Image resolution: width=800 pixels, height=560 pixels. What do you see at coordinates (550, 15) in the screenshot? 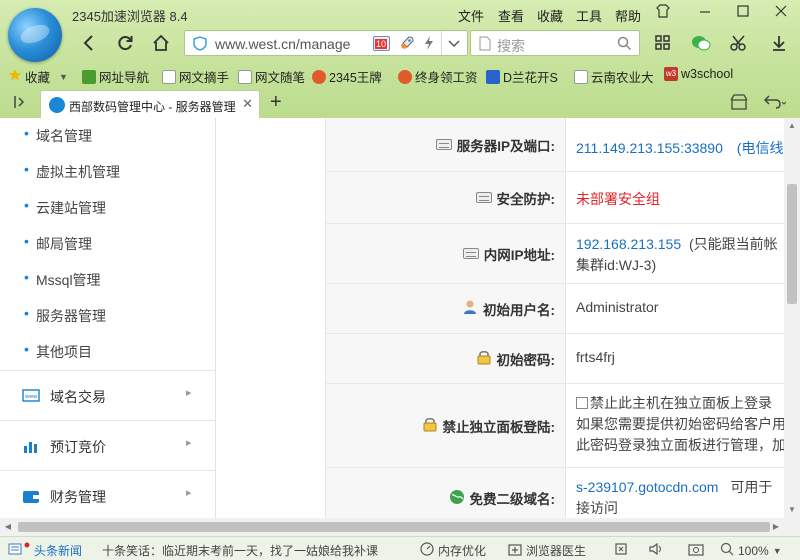
I see `menu-favorites: 收藏` at bounding box center [550, 15].